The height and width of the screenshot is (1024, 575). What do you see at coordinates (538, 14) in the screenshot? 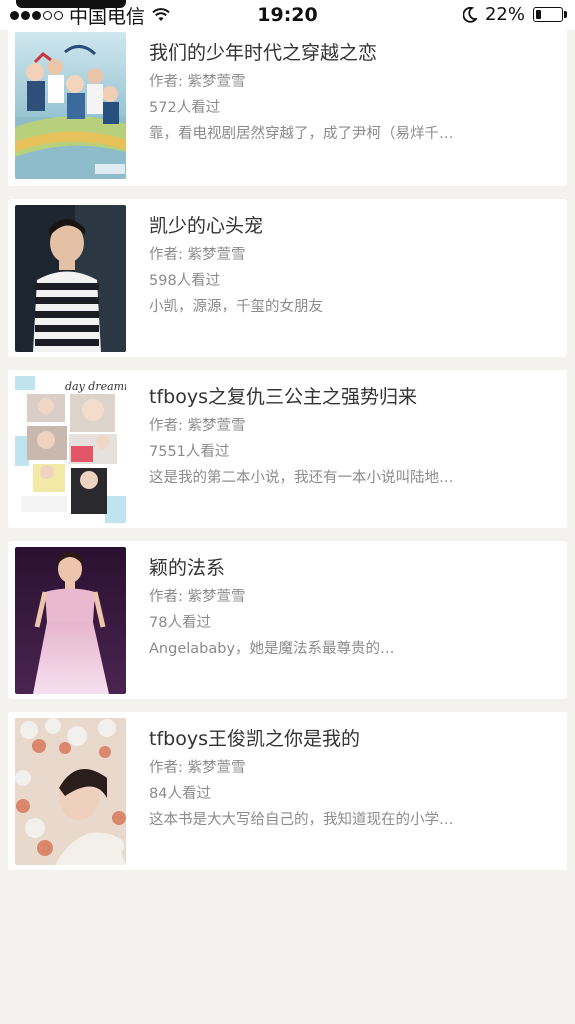
I see `battery-level` at bounding box center [538, 14].